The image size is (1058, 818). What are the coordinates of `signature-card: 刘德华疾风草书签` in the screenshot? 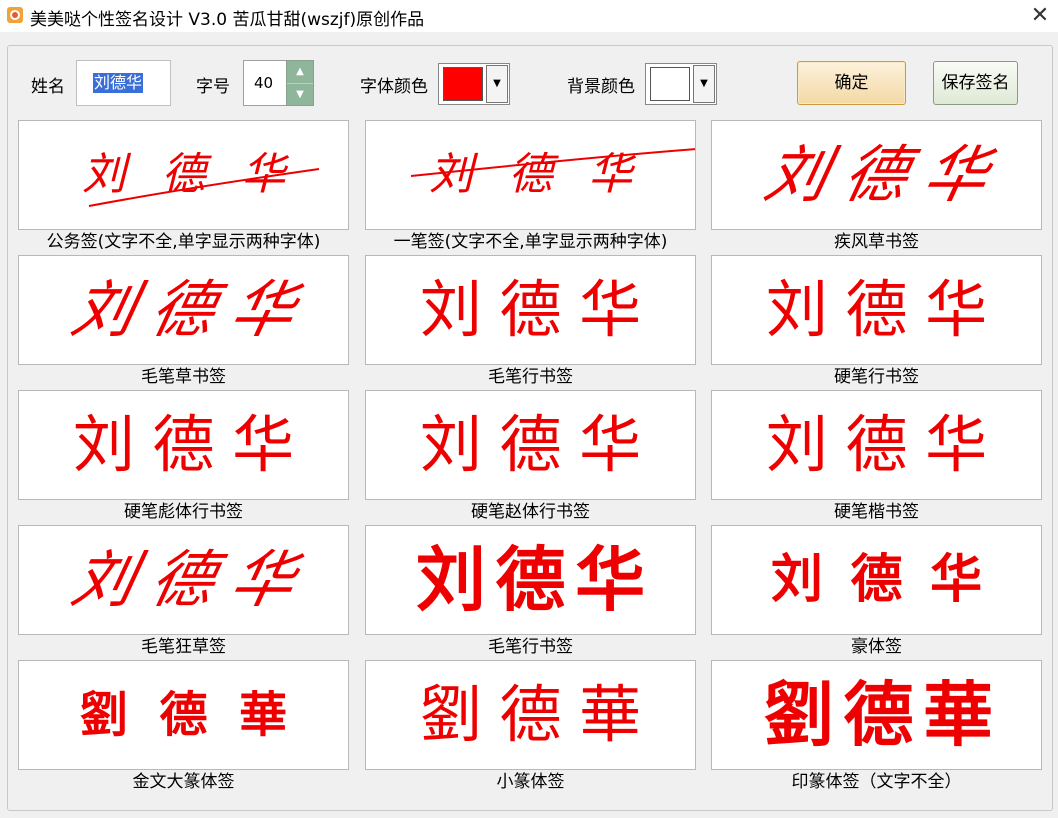 It's located at (876, 187).